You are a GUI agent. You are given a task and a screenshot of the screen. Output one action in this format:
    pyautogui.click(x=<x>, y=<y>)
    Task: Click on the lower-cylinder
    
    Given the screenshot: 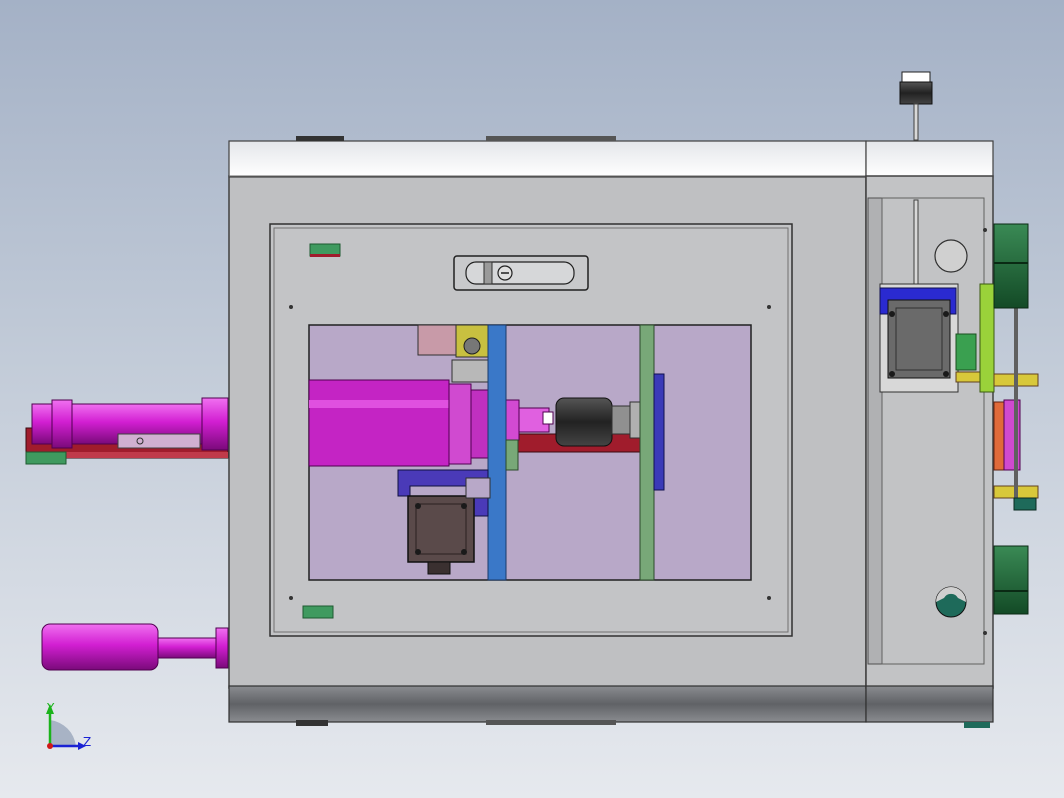 What is the action you would take?
    pyautogui.click(x=135, y=647)
    